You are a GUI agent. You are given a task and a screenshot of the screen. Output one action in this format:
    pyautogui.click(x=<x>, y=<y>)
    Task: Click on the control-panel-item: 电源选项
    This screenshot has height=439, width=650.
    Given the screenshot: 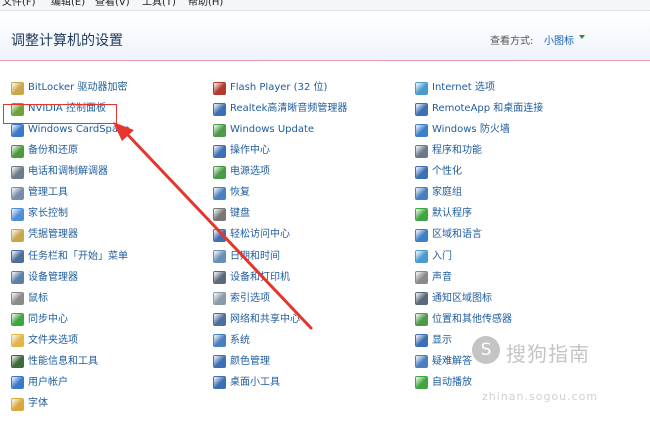 What is the action you would take?
    pyautogui.click(x=241, y=172)
    